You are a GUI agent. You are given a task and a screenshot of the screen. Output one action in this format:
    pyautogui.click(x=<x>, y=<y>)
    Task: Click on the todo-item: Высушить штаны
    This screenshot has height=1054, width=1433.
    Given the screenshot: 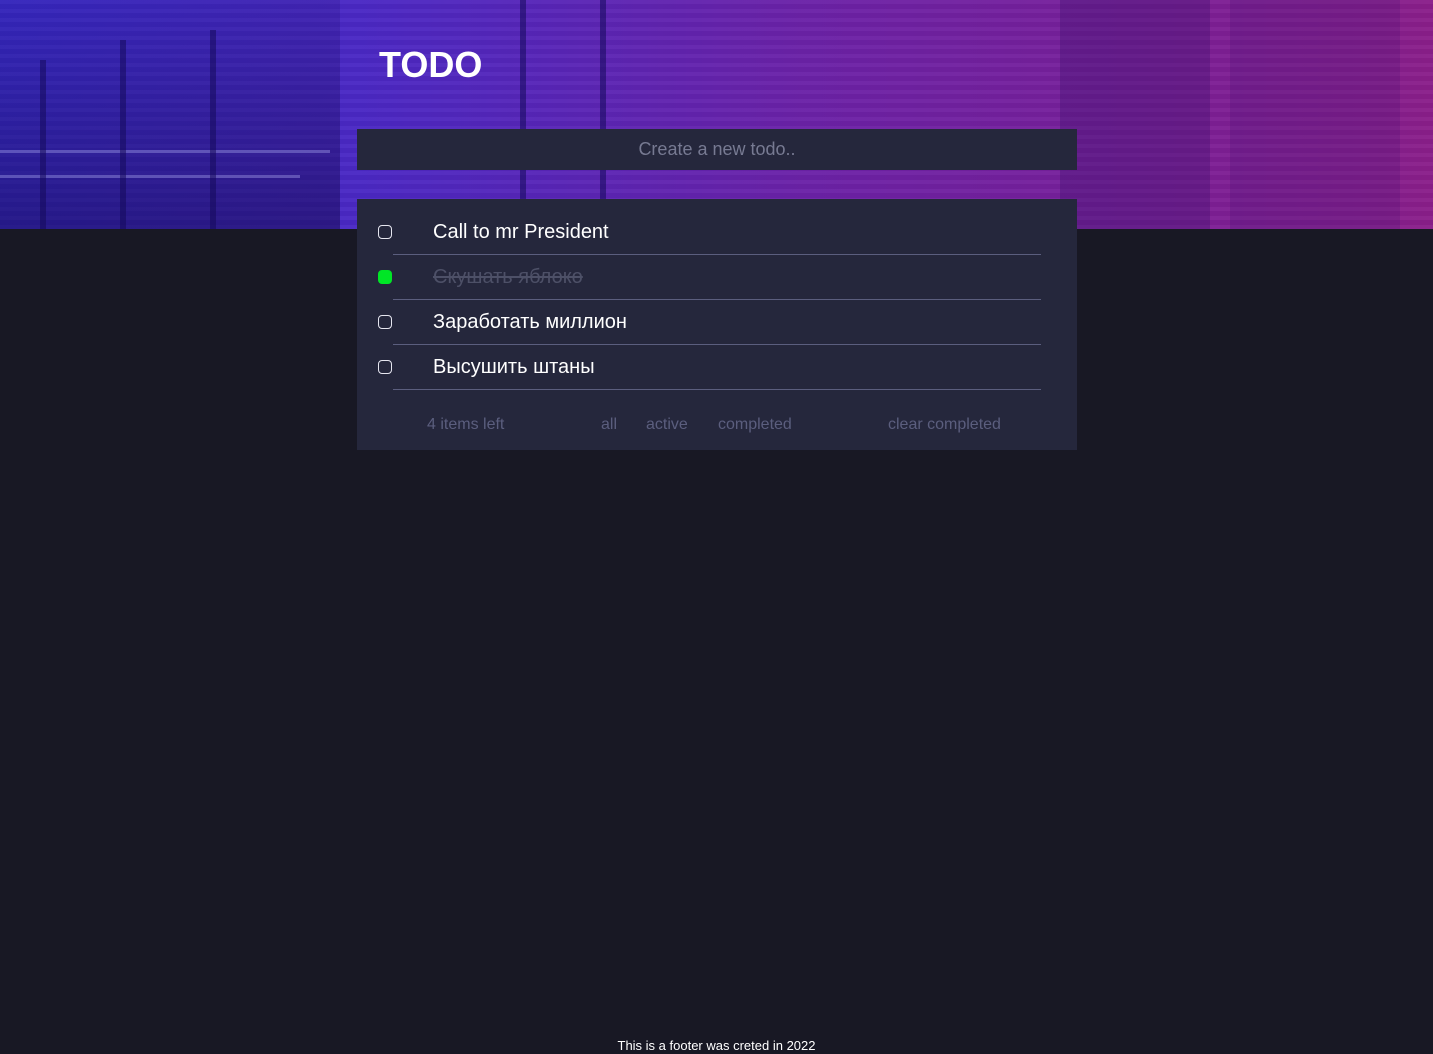 What is the action you would take?
    pyautogui.click(x=717, y=362)
    